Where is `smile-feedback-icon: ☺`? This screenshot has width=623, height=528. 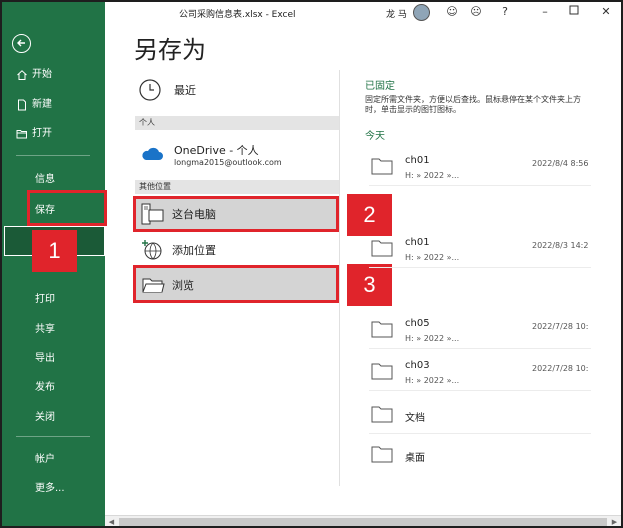
smile-feedback-icon: ☺ is located at coordinates (452, 12).